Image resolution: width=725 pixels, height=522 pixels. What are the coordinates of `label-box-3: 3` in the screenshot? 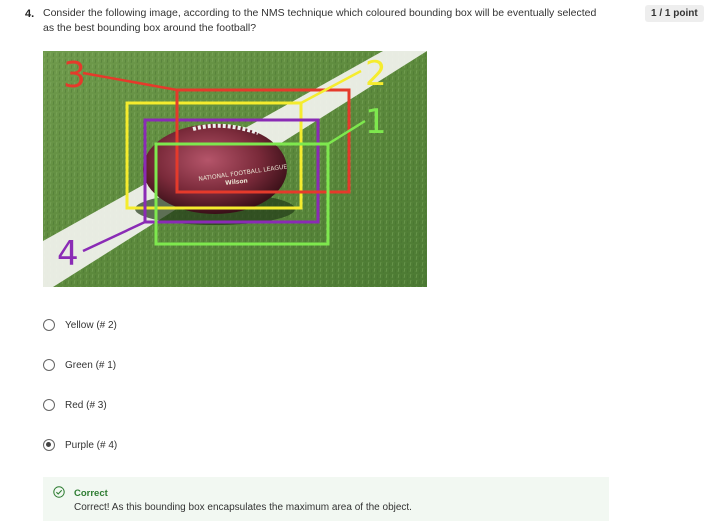 It's located at (74, 75).